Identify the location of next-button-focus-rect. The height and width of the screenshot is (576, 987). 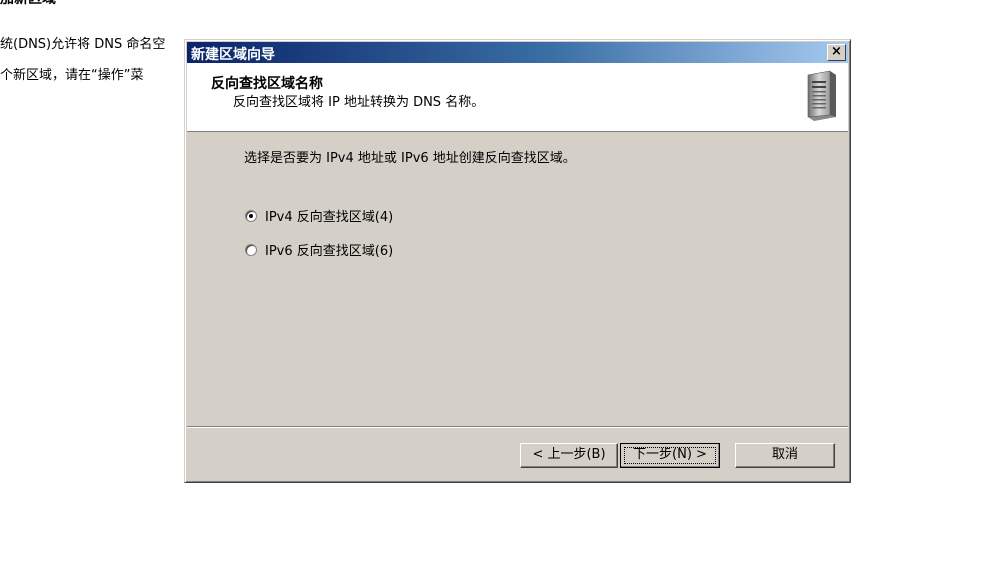
(670, 455).